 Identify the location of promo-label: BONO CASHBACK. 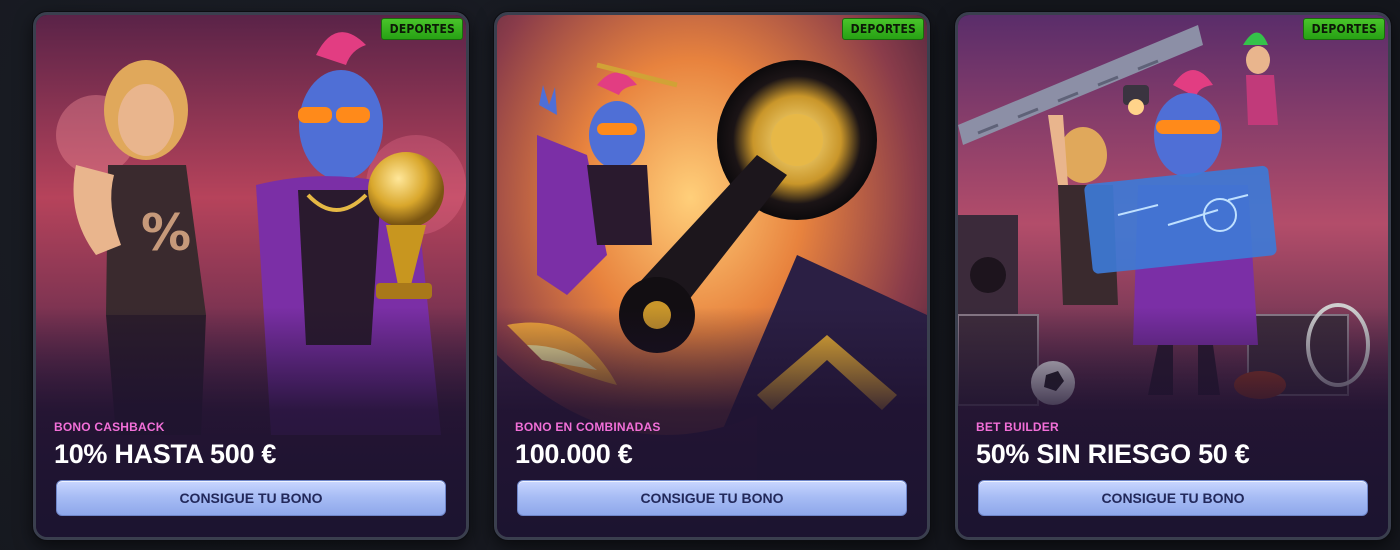
(109, 427).